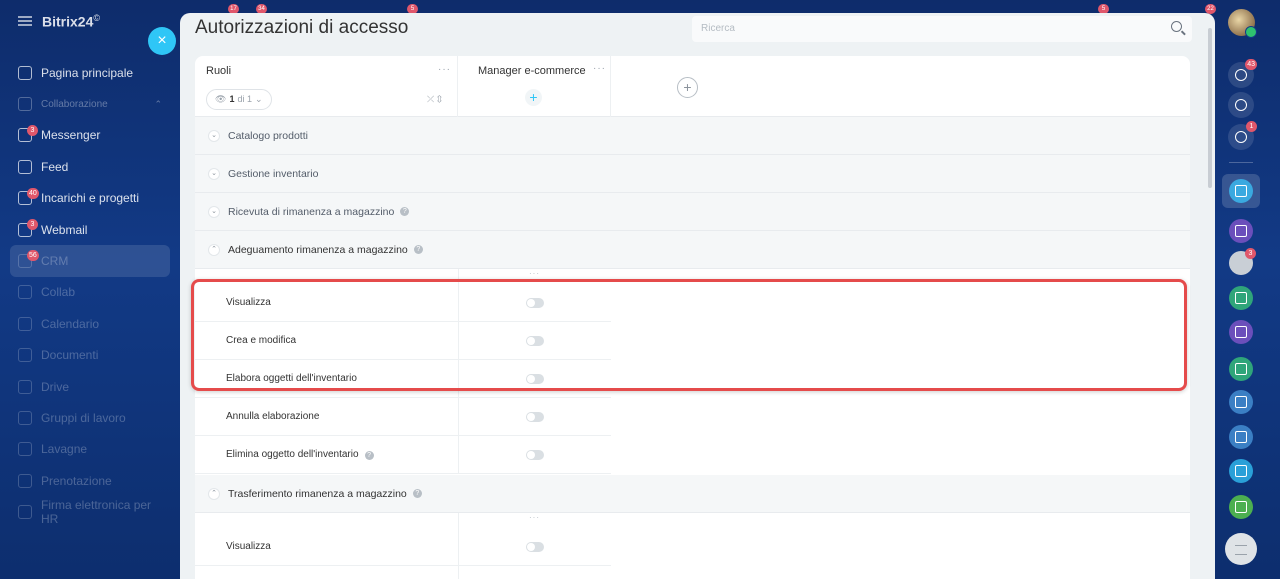 The width and height of the screenshot is (1280, 579). Describe the element at coordinates (25, 72) in the screenshot. I see `home-icon` at that location.